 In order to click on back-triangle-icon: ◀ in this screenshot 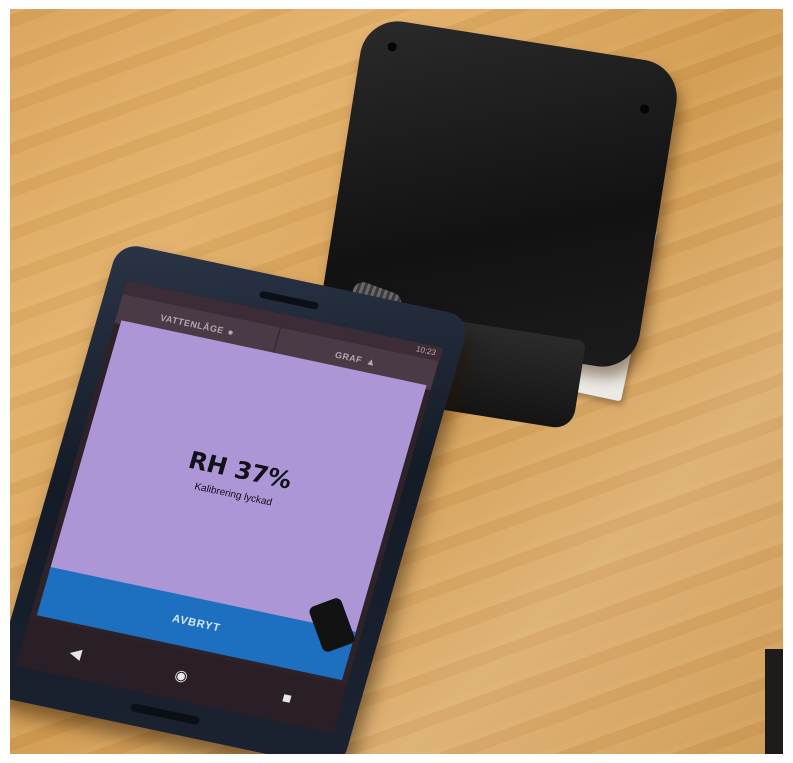, I will do `click(76, 653)`.